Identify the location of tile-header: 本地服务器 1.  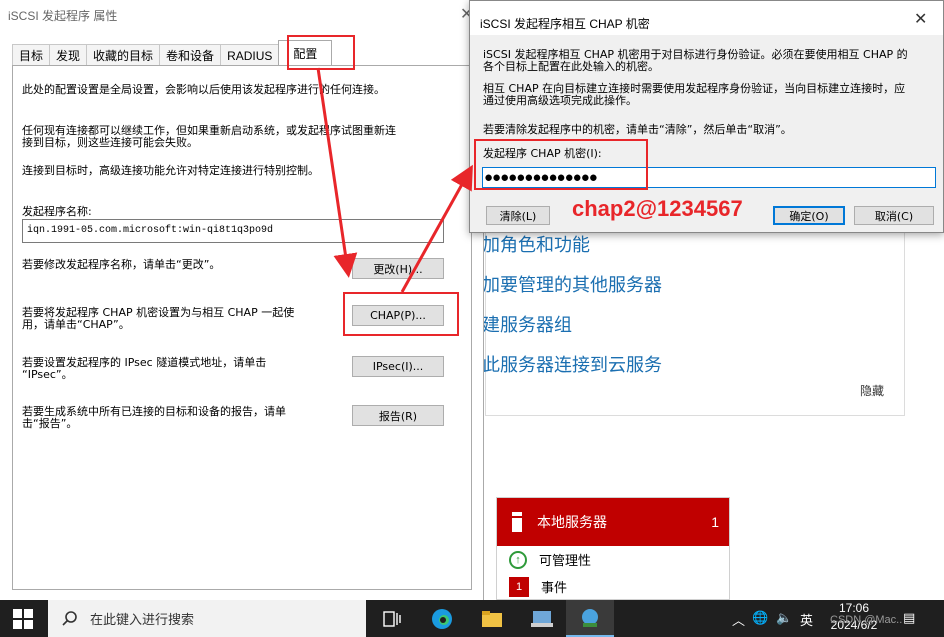
(613, 522).